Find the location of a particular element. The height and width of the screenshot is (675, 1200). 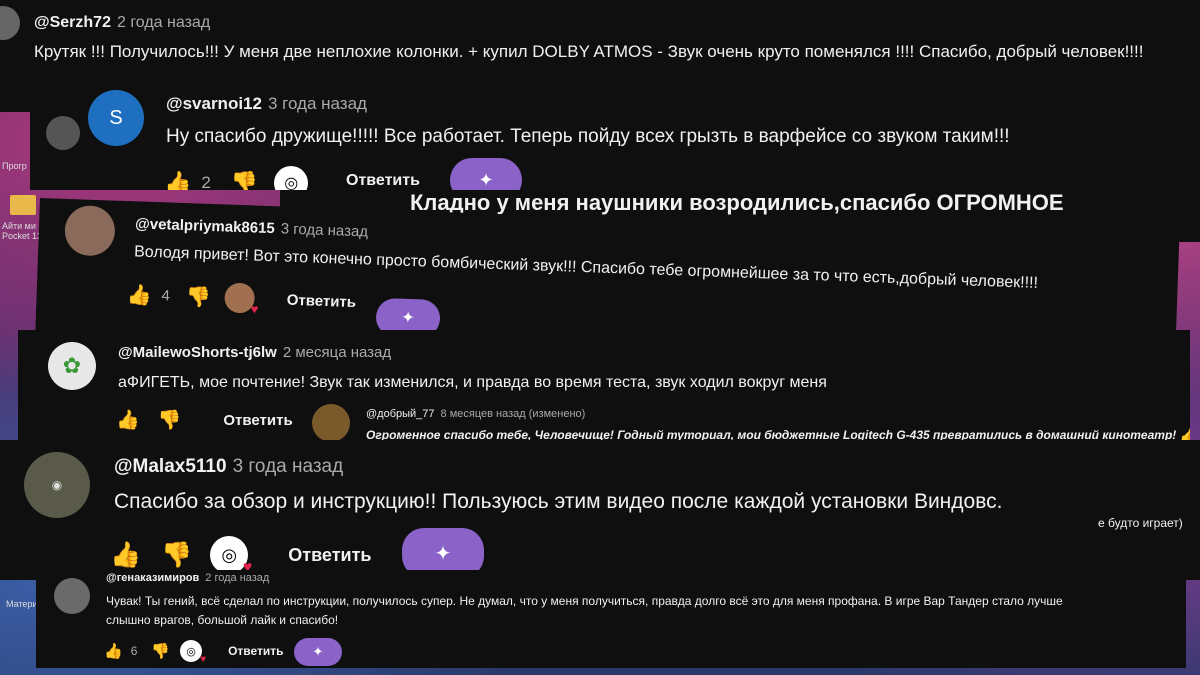

like-count: 6 is located at coordinates (134, 651).